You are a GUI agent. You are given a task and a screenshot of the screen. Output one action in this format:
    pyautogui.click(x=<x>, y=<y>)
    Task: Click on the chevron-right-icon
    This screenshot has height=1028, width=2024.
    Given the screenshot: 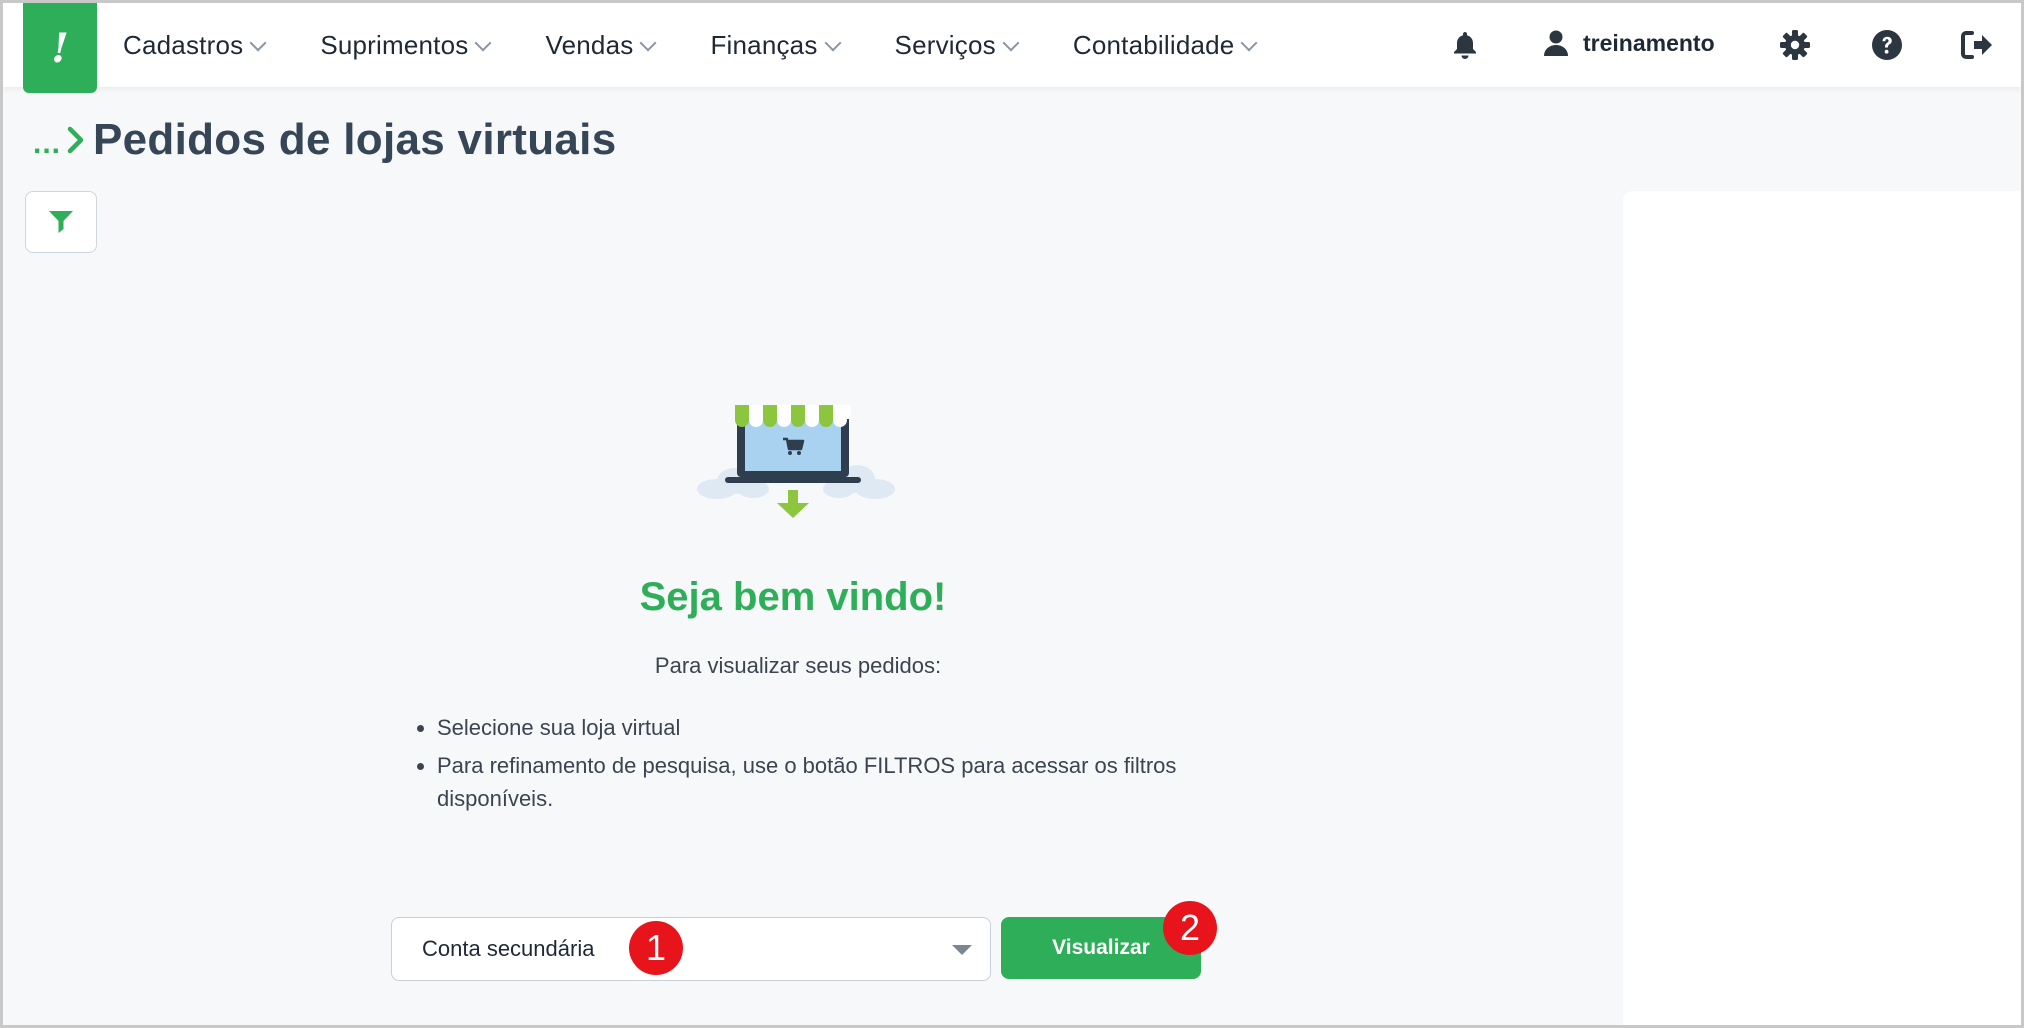 What is the action you would take?
    pyautogui.click(x=75, y=140)
    